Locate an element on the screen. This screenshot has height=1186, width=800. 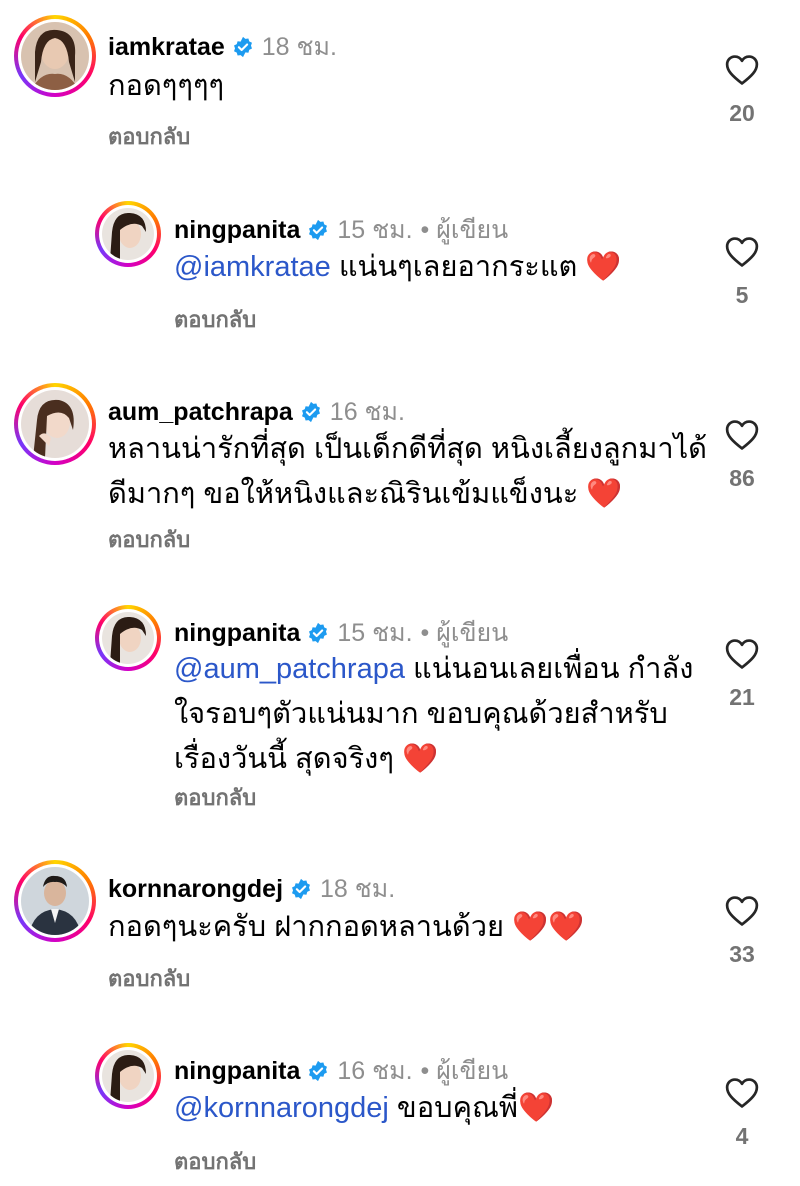
timestamp: 15 ชม. is located at coordinates (375, 230).